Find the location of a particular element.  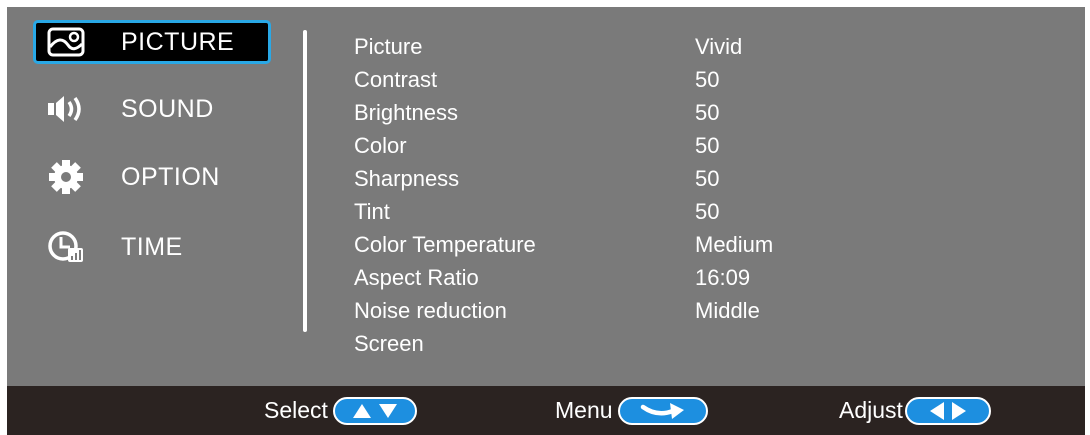

sidebar-item-picture: PICTURE is located at coordinates (152, 42).